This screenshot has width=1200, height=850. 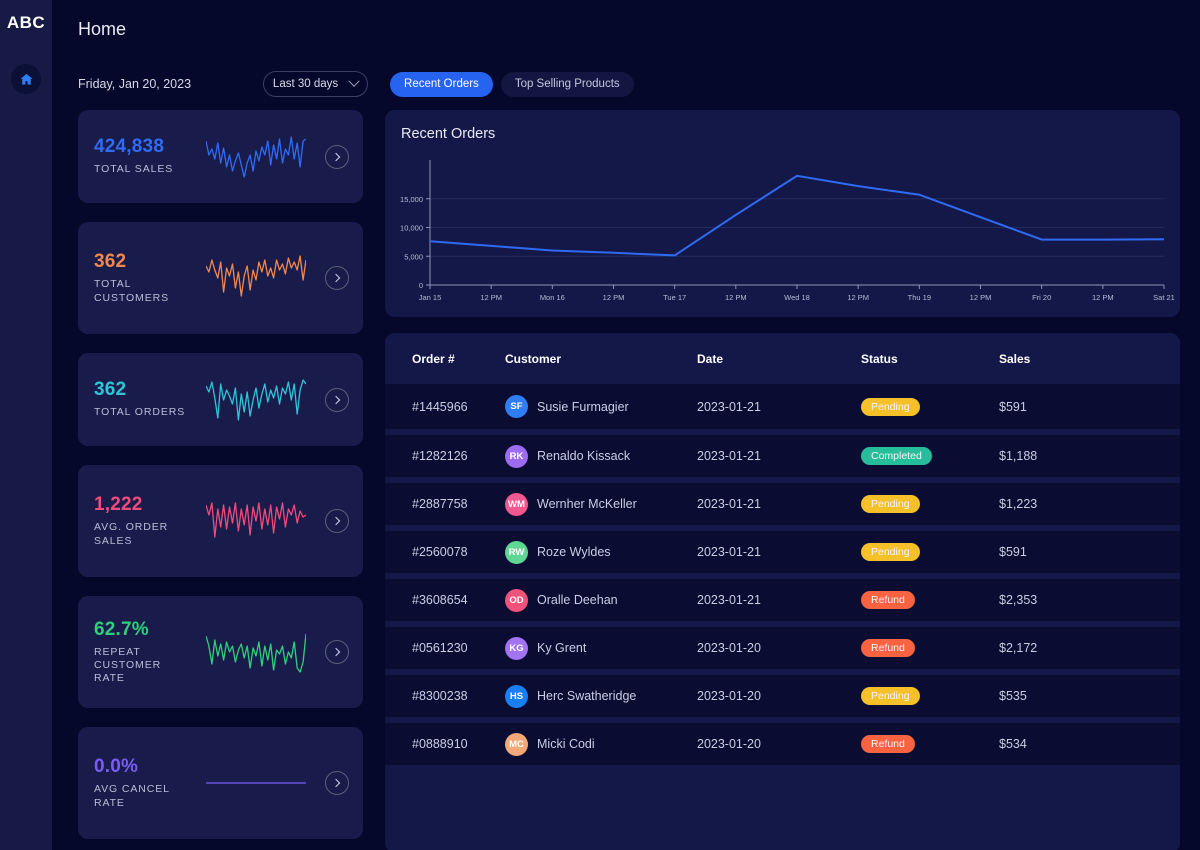 What do you see at coordinates (445, 408) in the screenshot?
I see `cell-order-number: #1445966` at bounding box center [445, 408].